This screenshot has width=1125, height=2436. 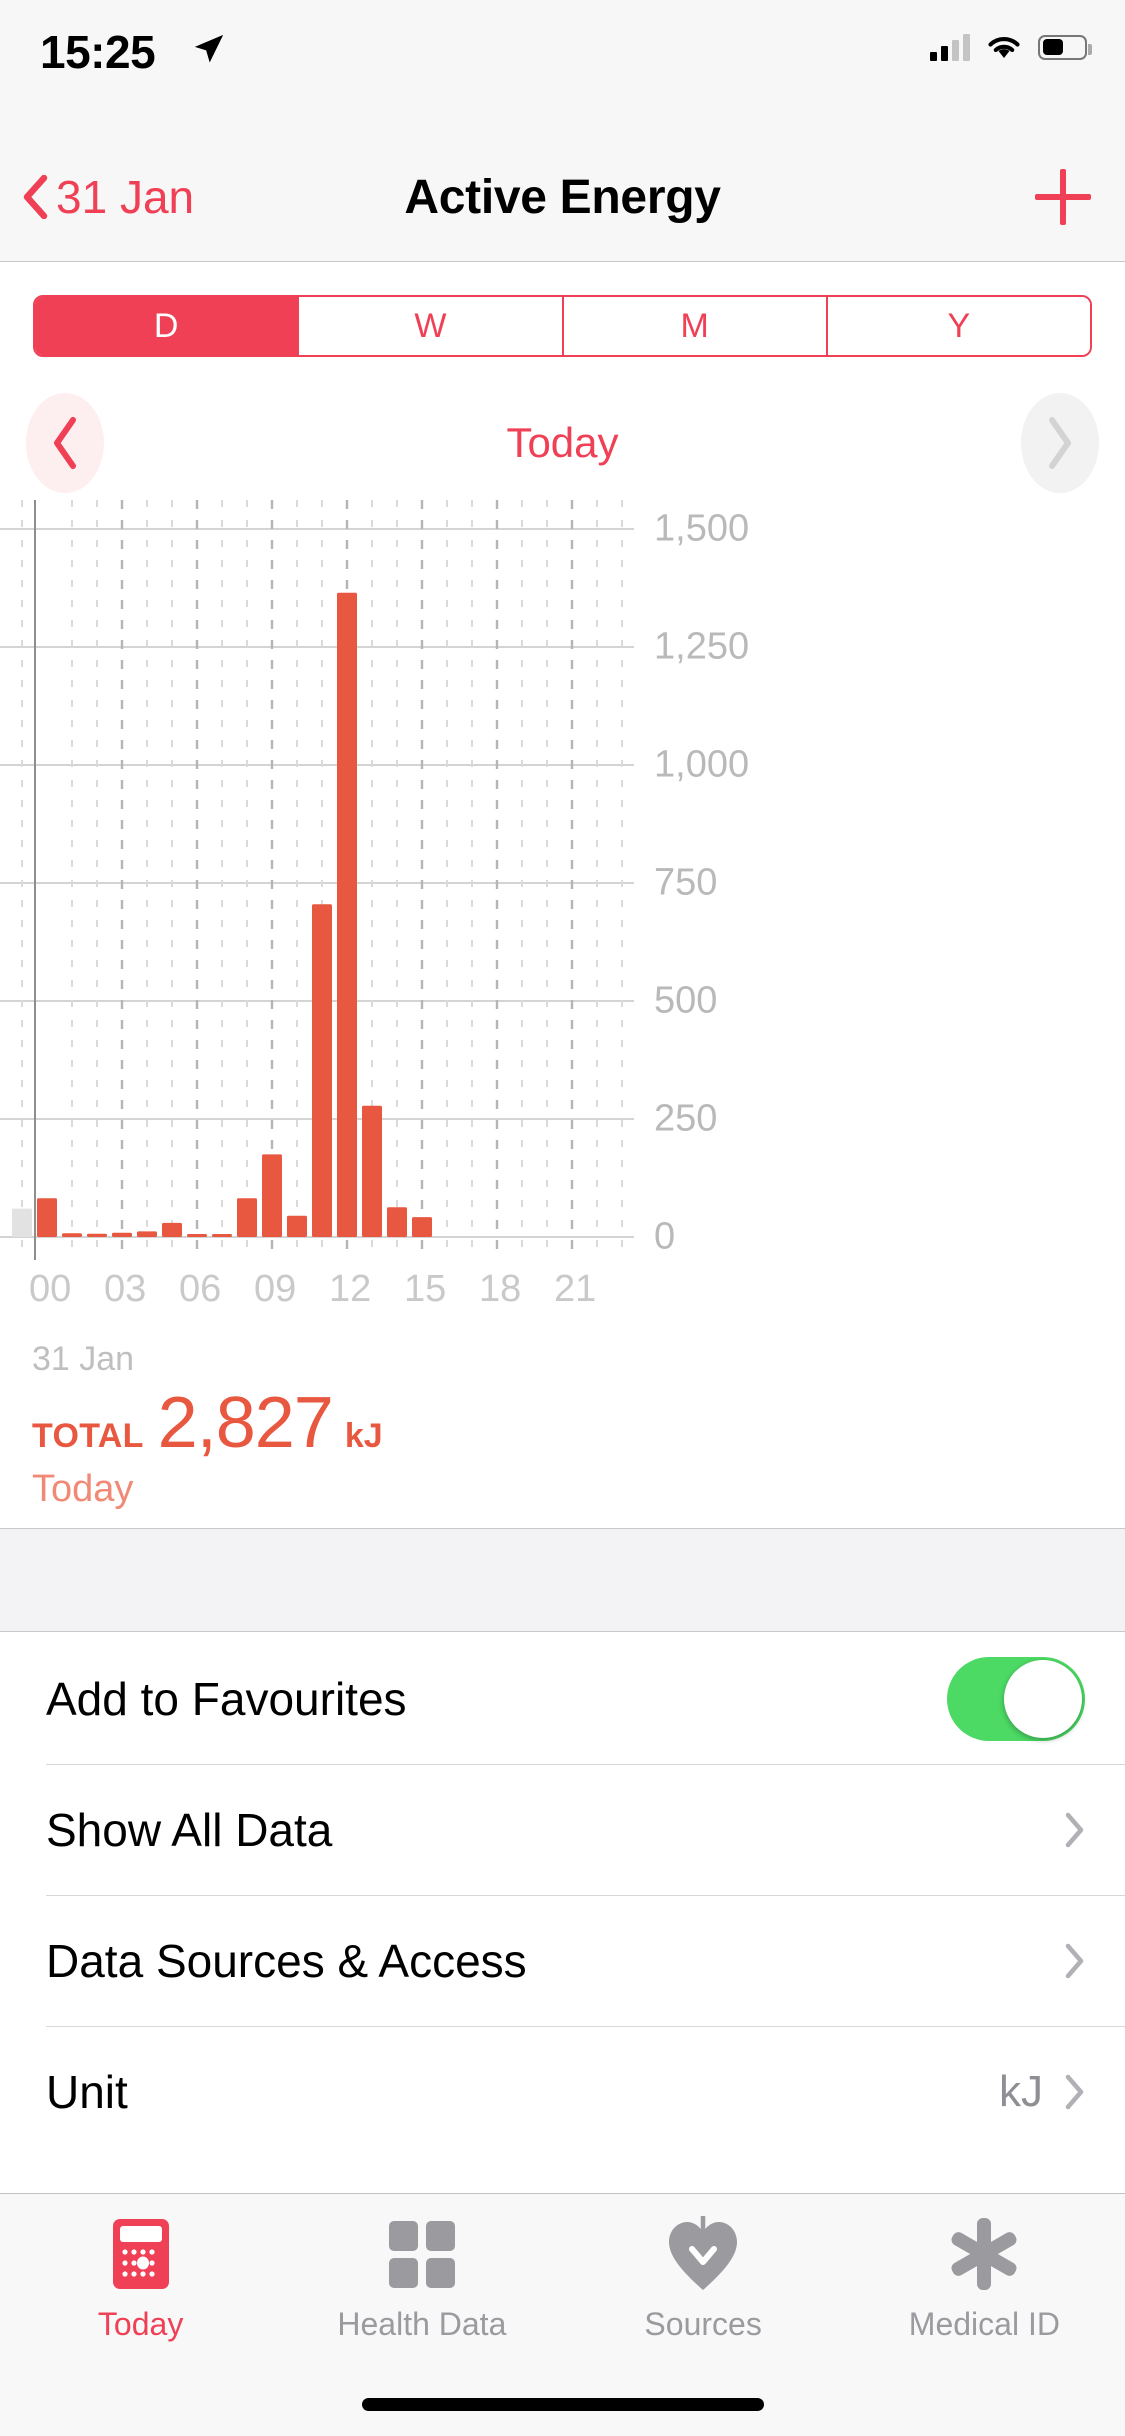 I want to click on chart-date-label: 31 Jan, so click(x=83, y=1359).